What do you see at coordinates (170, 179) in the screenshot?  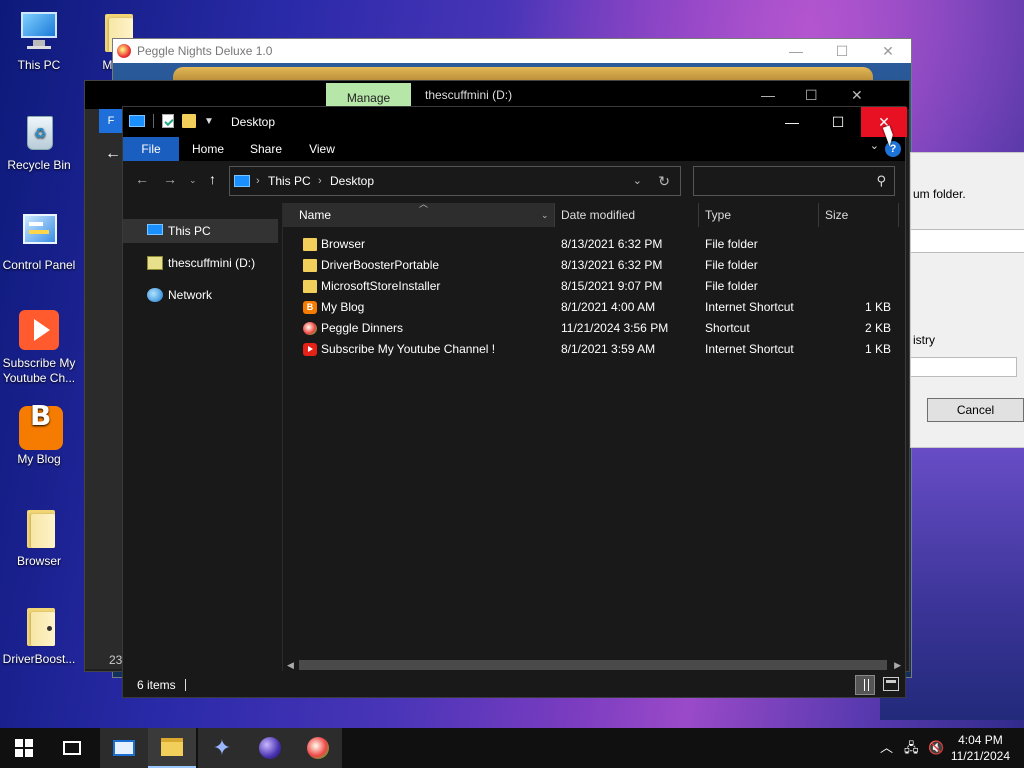 I see `forward-arrow-icon: →` at bounding box center [170, 179].